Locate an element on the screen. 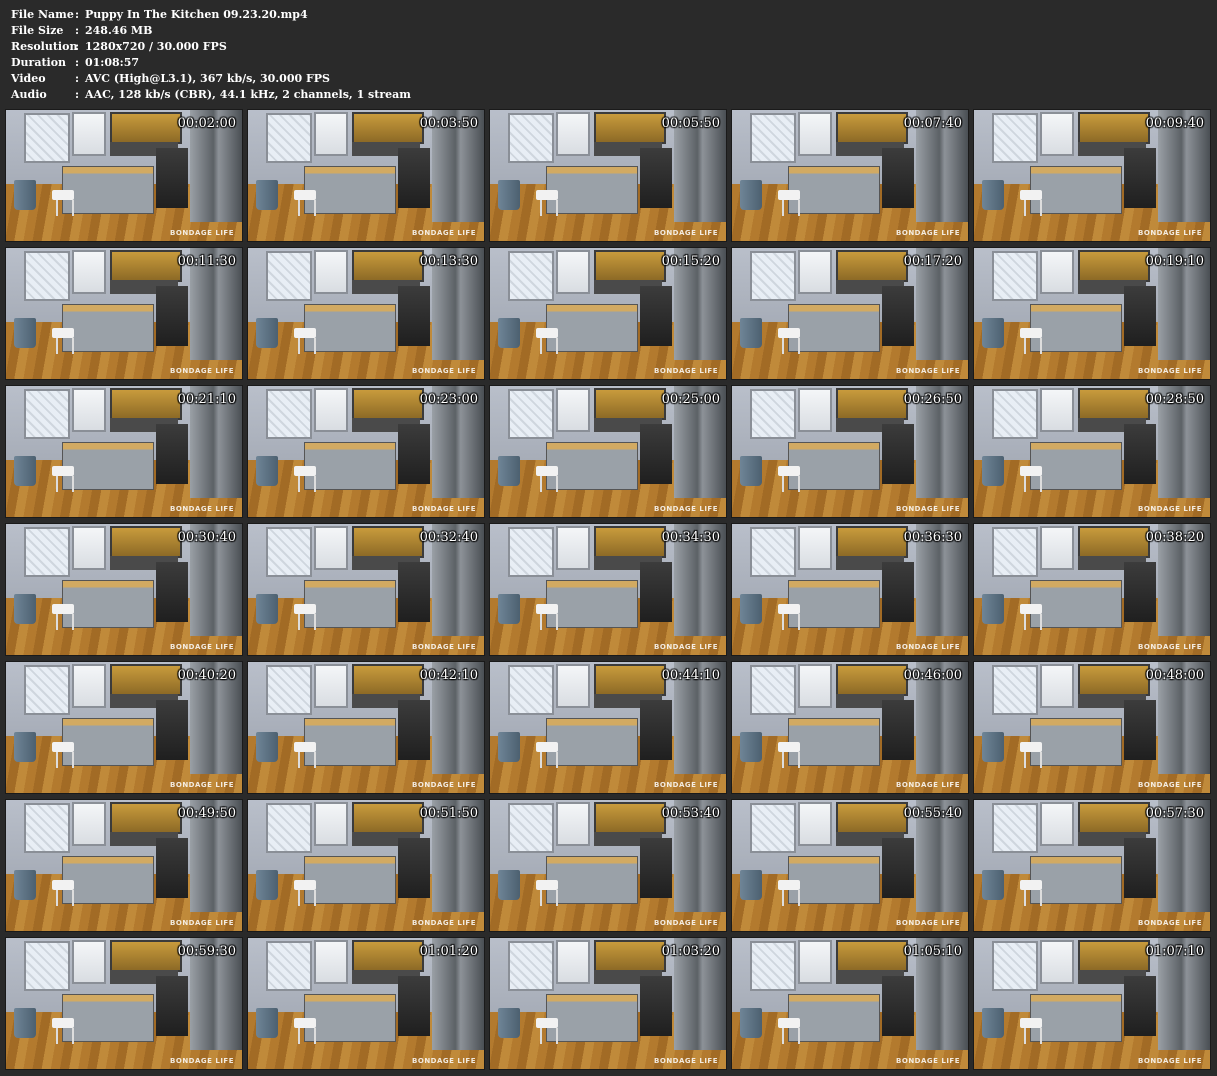  info-value: 1280x720 / 30.000 FPS is located at coordinates (156, 46).